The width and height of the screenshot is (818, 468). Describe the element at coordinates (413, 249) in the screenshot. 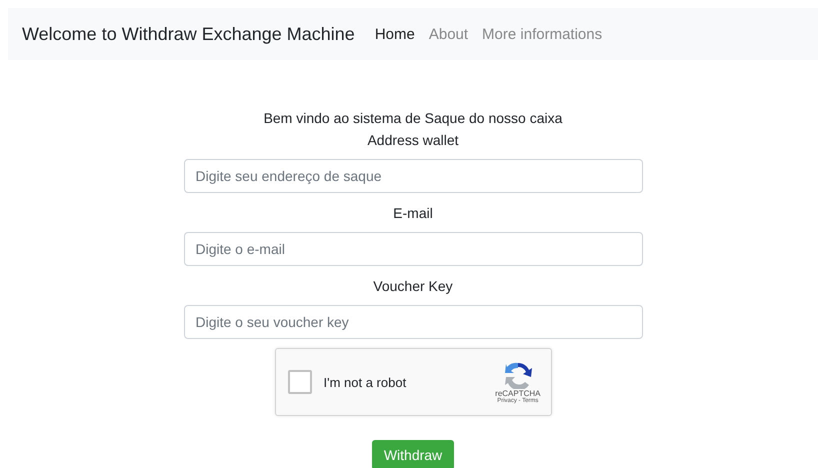

I see `input-field: Digite o e-mail` at that location.